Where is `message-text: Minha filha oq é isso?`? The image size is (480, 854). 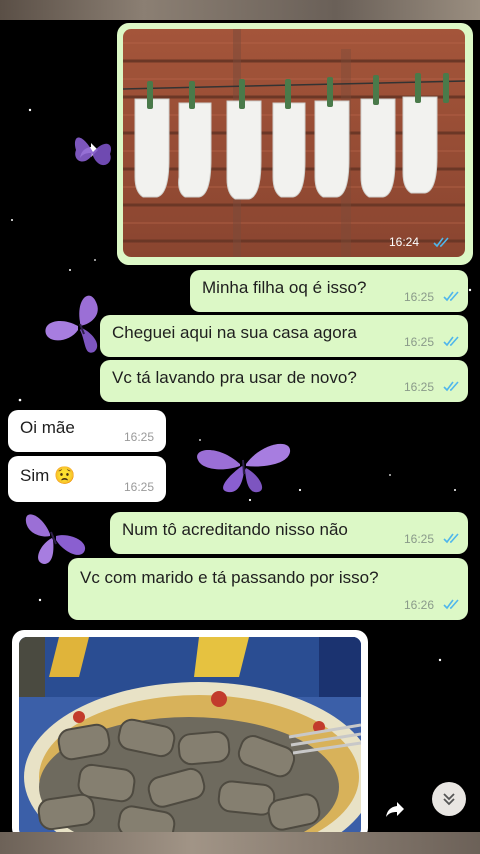 message-text: Minha filha oq é isso? is located at coordinates (284, 287).